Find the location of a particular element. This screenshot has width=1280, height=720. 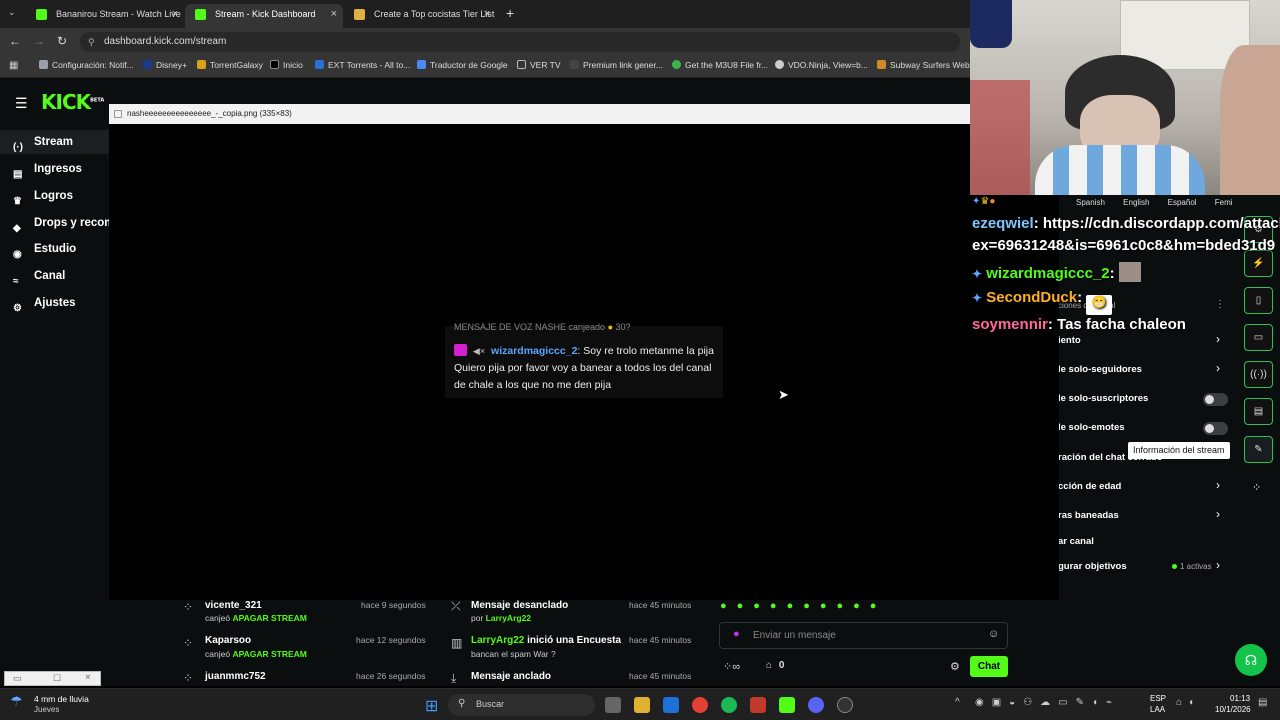

setting-row: iento is located at coordinates (1069, 340).